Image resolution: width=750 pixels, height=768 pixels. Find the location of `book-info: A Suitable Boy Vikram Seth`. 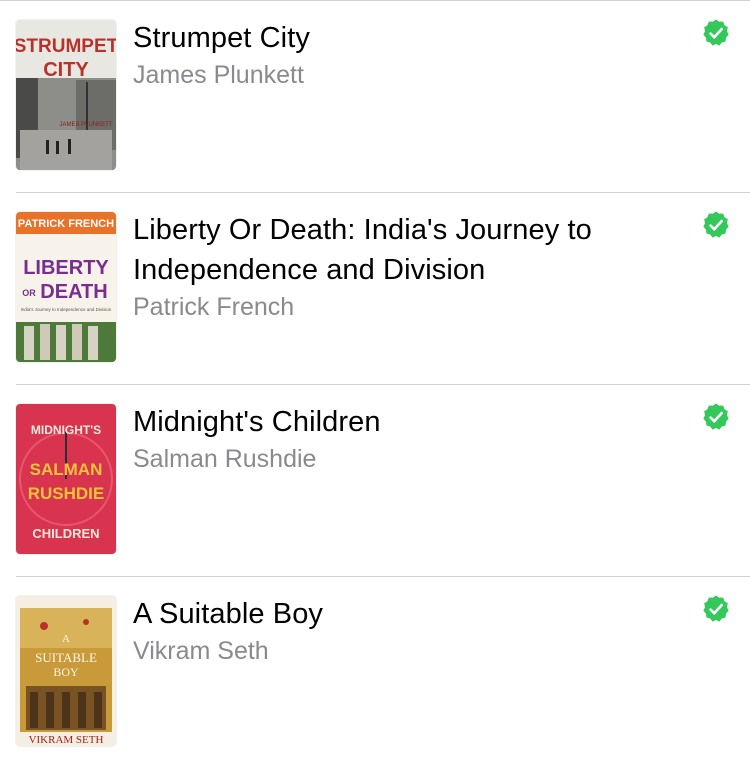

book-info: A Suitable Boy Vikram Seth is located at coordinates (401, 631).